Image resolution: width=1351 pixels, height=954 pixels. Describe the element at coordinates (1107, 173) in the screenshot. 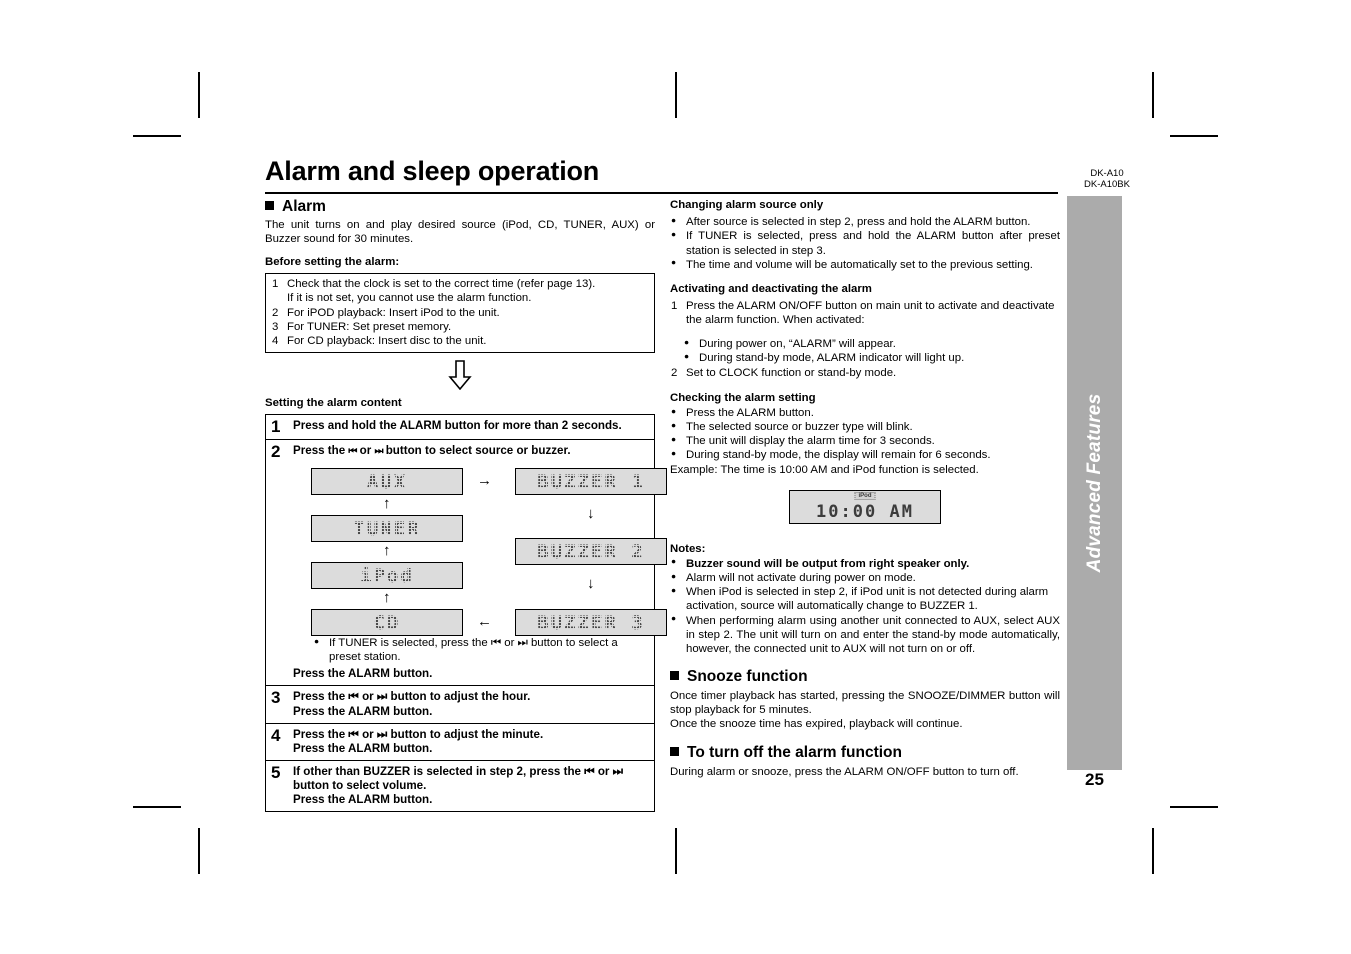

I see `model-number-line1: DK-A10` at that location.